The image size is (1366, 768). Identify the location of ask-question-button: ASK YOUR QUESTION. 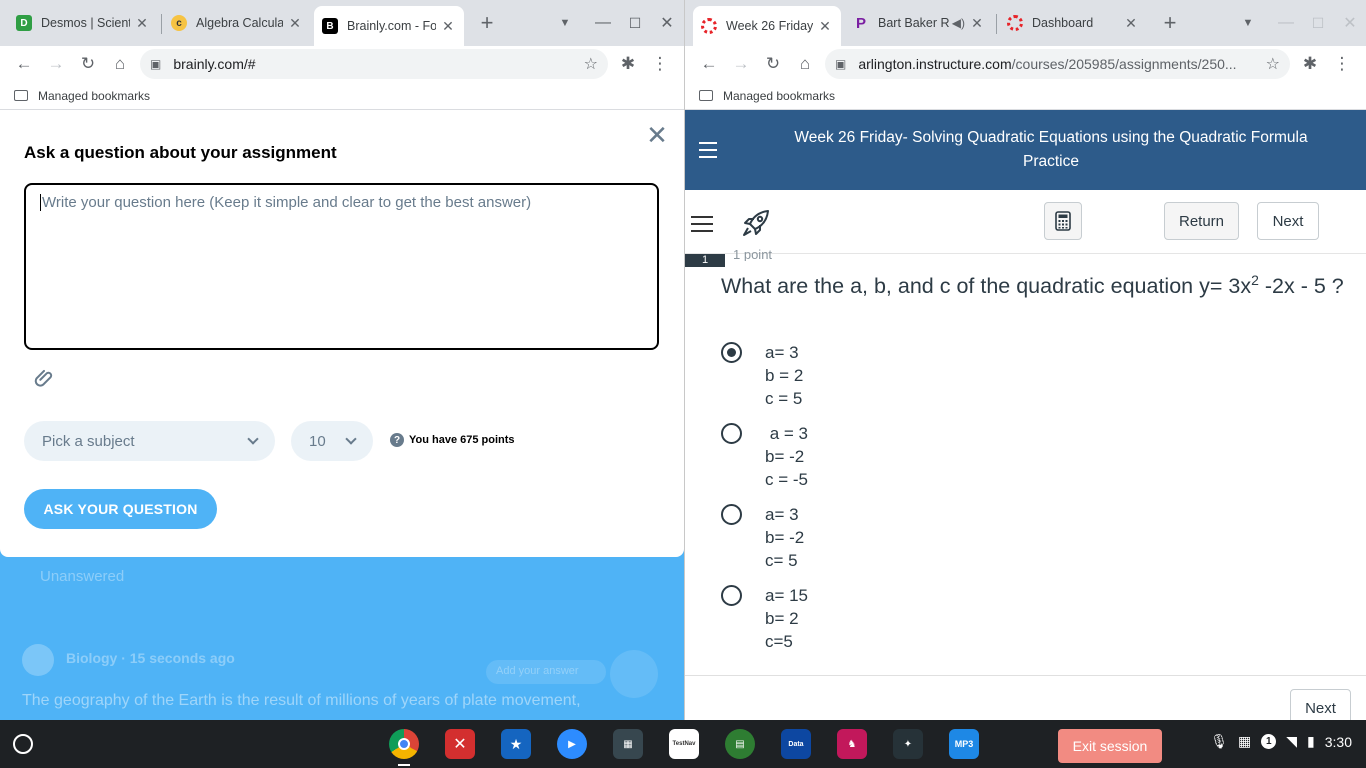
(120, 509).